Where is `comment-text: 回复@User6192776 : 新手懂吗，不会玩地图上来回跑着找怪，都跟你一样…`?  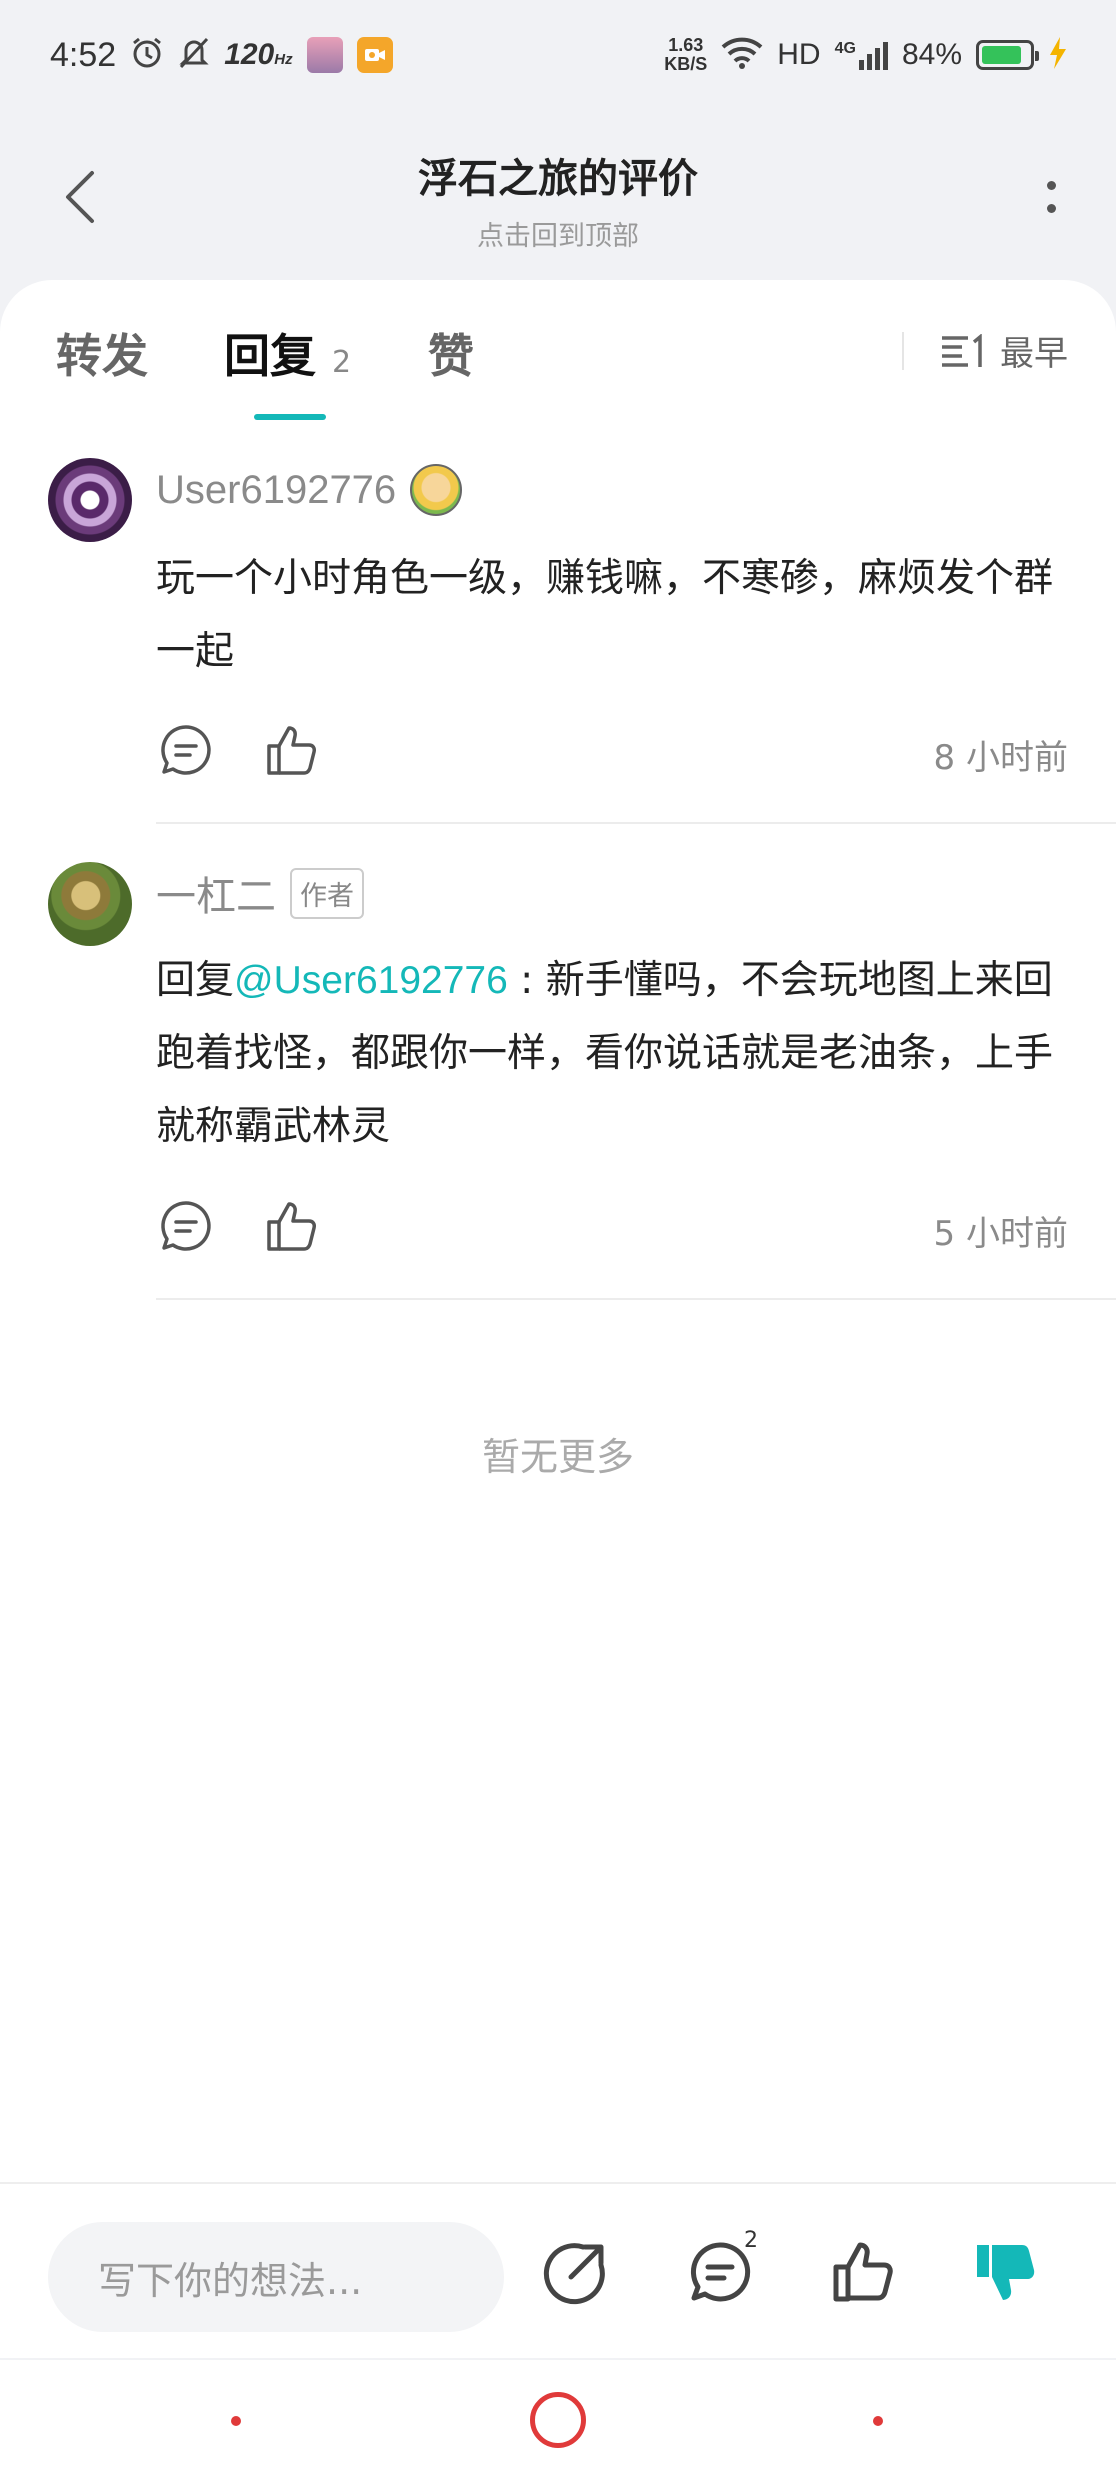 comment-text: 回复@User6192776 : 新手懂吗，不会玩地图上来回跑着找怪，都跟你一样… is located at coordinates (612, 1053).